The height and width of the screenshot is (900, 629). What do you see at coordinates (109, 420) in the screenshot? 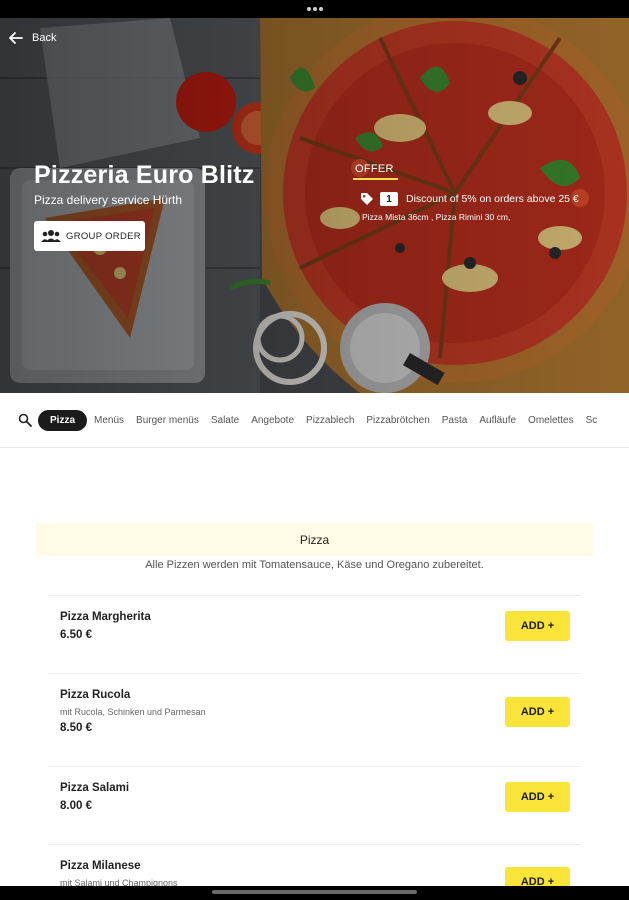
I see `category-tab-menus: Menüs` at bounding box center [109, 420].